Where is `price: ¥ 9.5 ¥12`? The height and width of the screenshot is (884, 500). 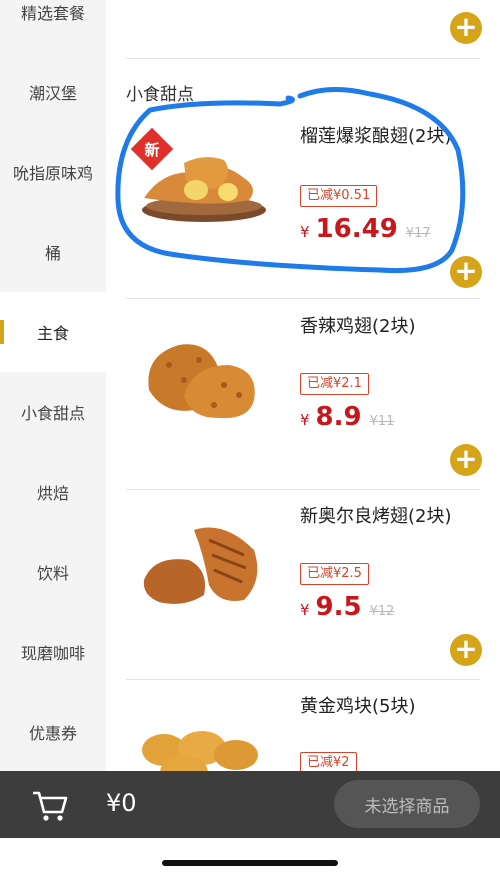 price: ¥ 9.5 ¥12 is located at coordinates (347, 607).